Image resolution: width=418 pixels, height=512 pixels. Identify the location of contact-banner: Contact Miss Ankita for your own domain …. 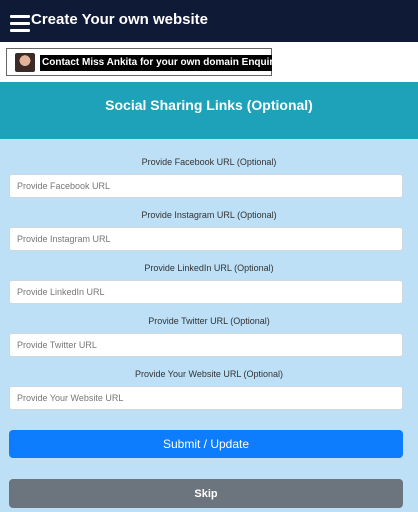
(139, 62).